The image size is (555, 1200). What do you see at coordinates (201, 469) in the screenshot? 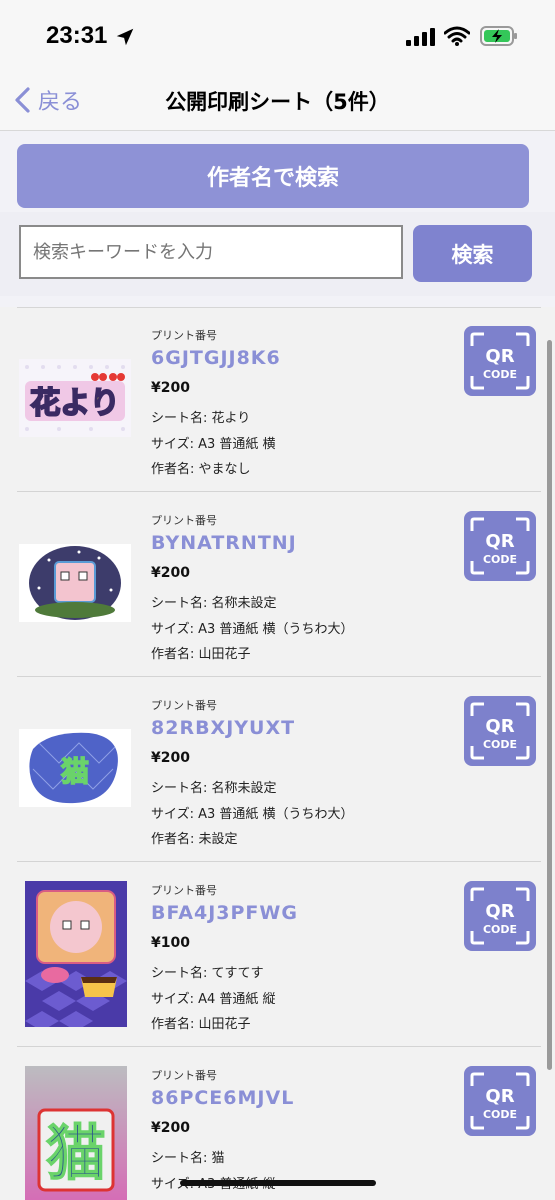
I see `author-name: 作者名: やまなし` at bounding box center [201, 469].